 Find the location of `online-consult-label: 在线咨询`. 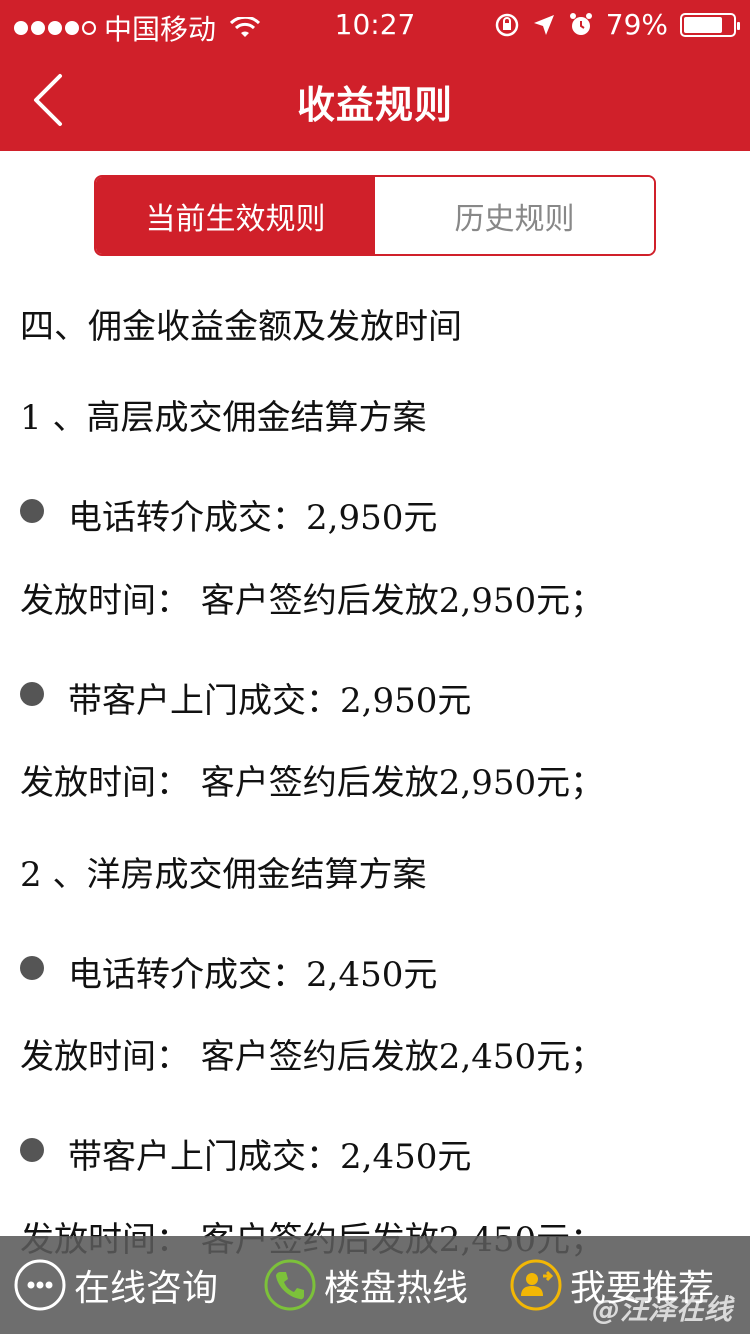

online-consult-label: 在线咨询 is located at coordinates (146, 1288).